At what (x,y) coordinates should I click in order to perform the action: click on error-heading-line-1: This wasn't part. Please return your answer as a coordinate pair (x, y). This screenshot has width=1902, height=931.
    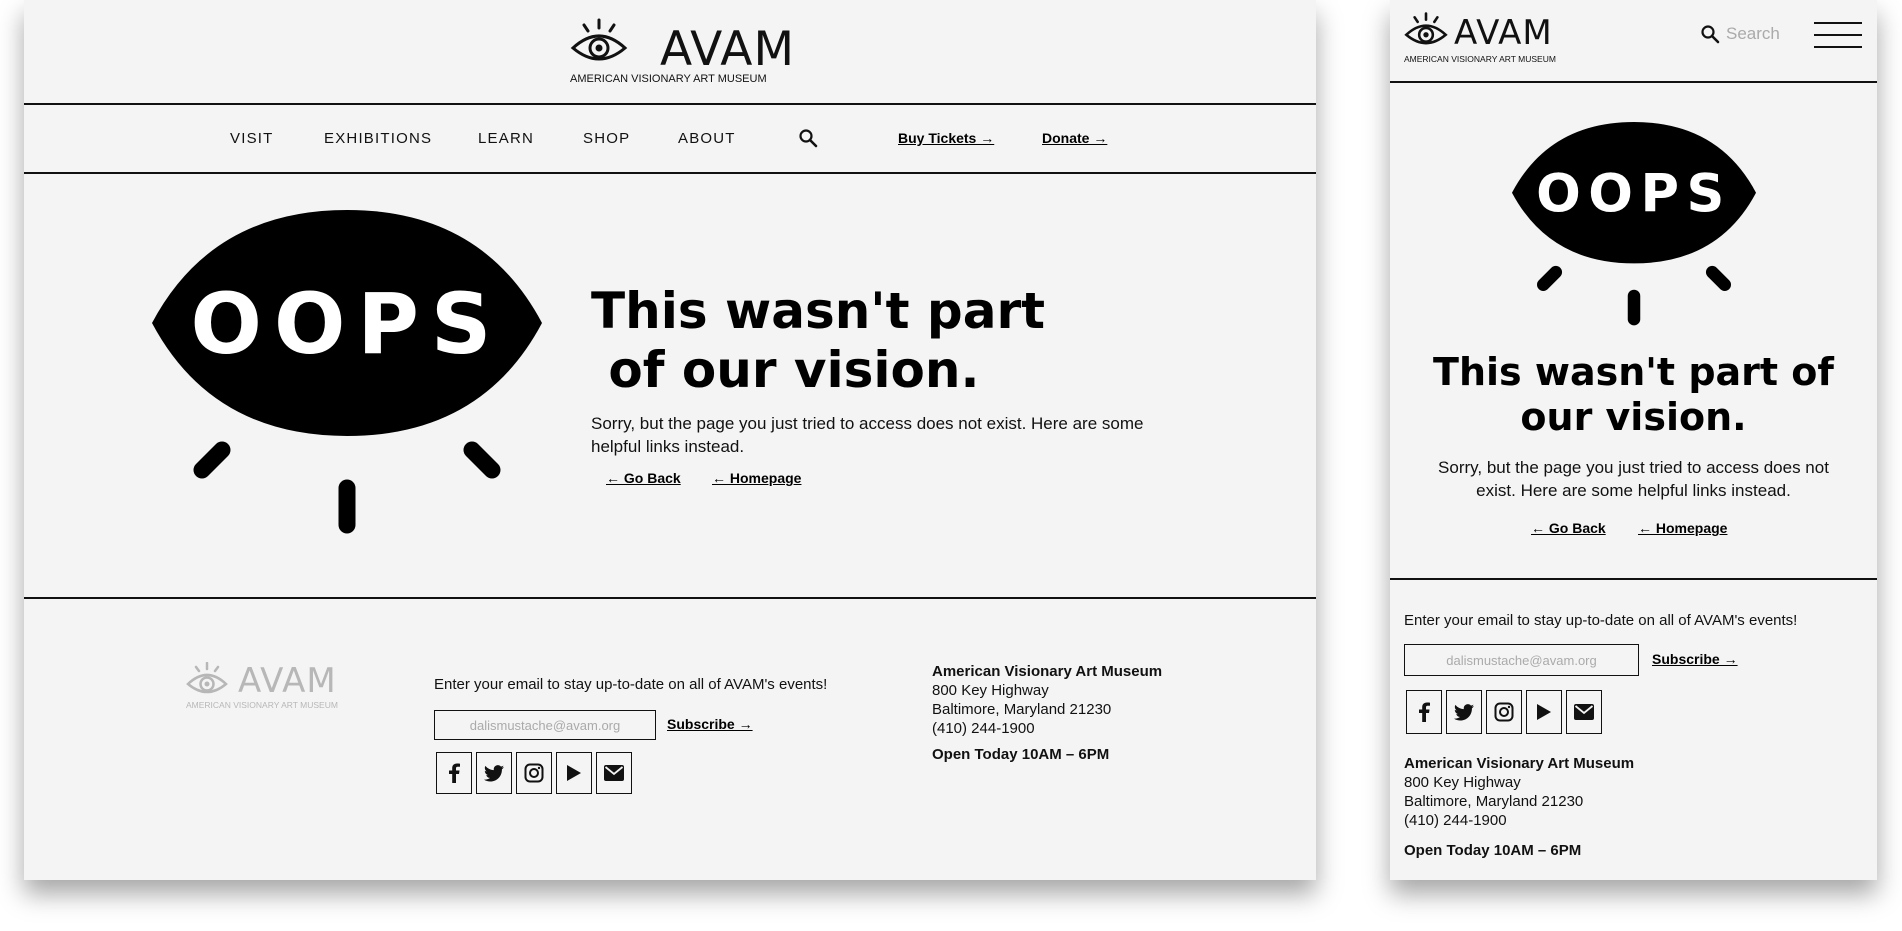
    Looking at the image, I should click on (818, 311).